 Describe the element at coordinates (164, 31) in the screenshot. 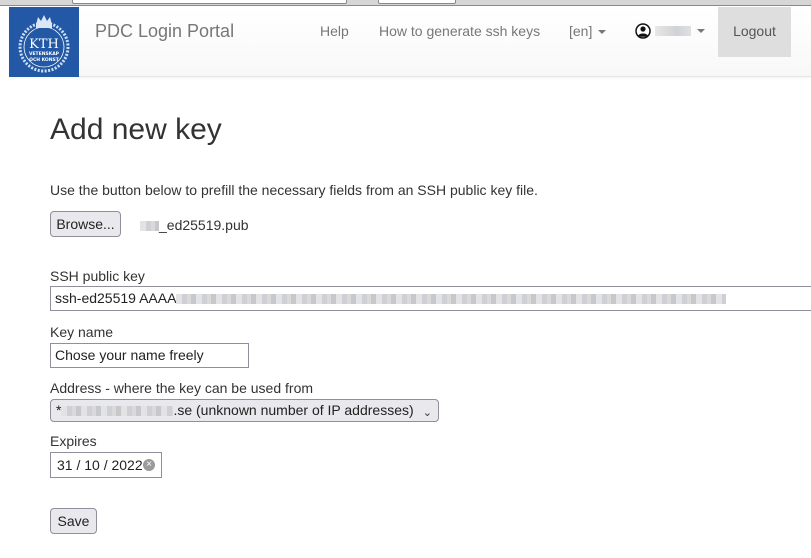

I see `brand-title: PDC Login Portal` at that location.